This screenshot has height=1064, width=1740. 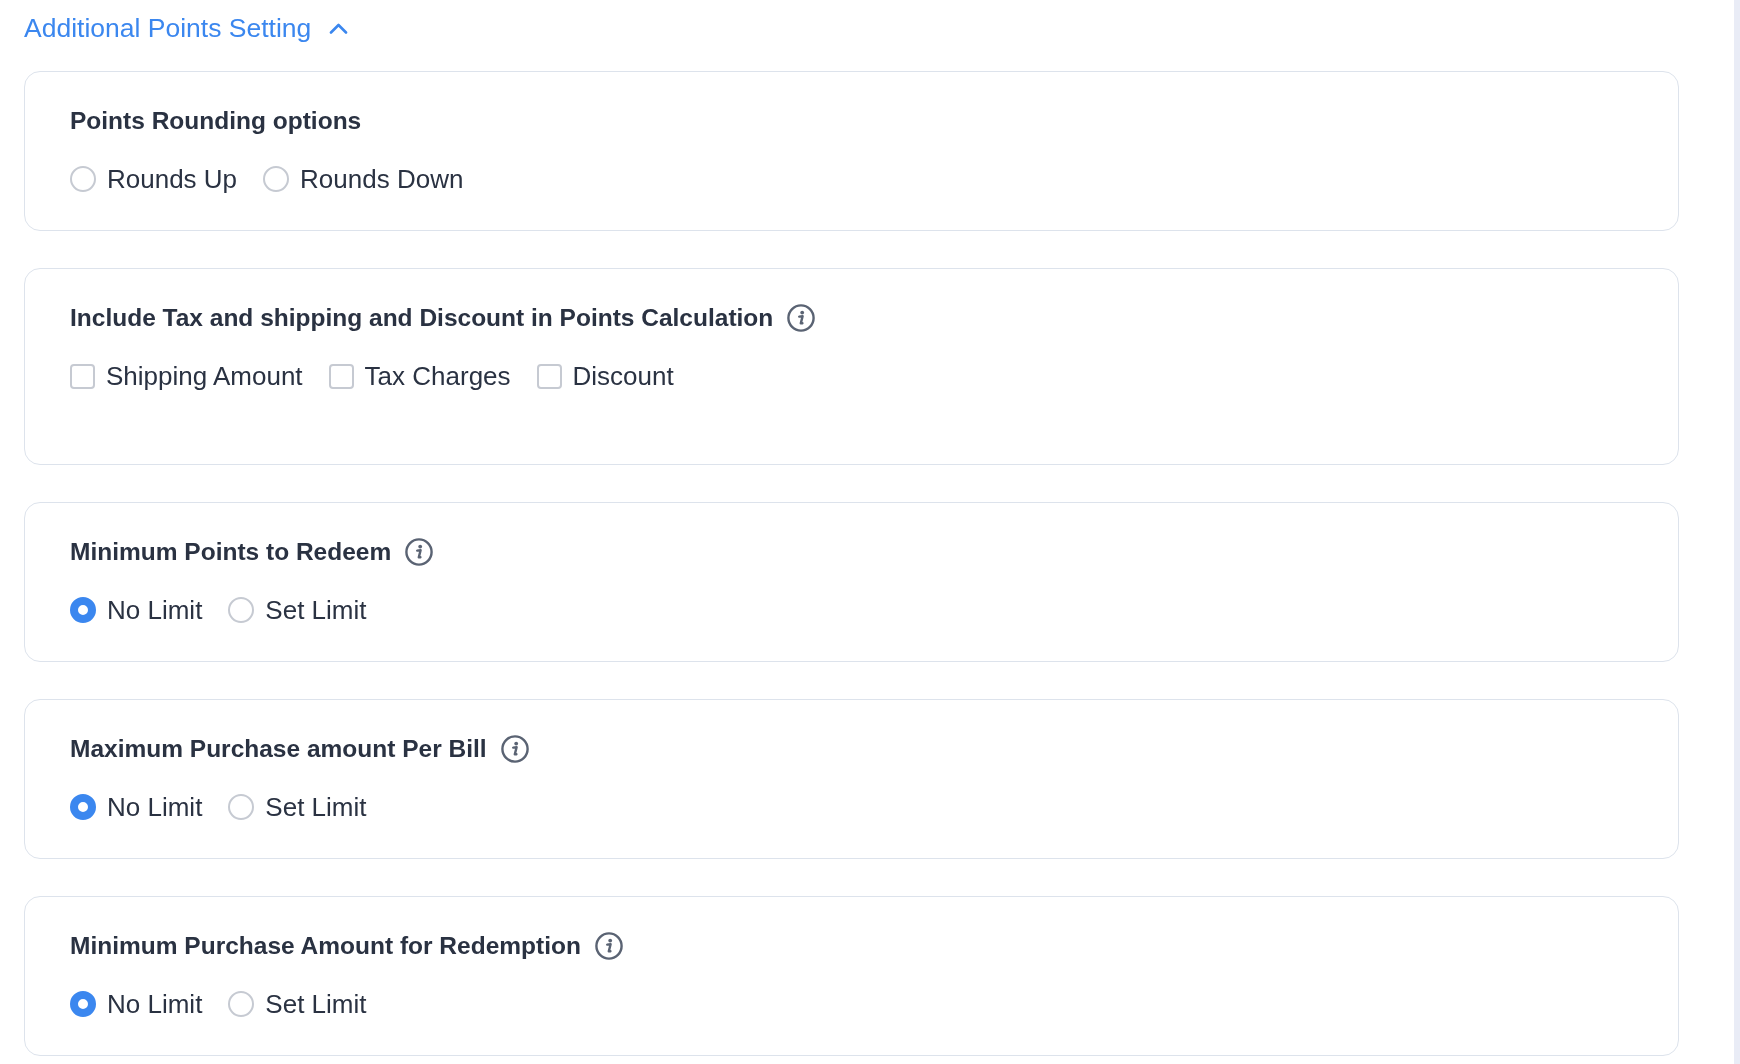 What do you see at coordinates (231, 552) in the screenshot?
I see `card-title: Minimum Points to Redeem` at bounding box center [231, 552].